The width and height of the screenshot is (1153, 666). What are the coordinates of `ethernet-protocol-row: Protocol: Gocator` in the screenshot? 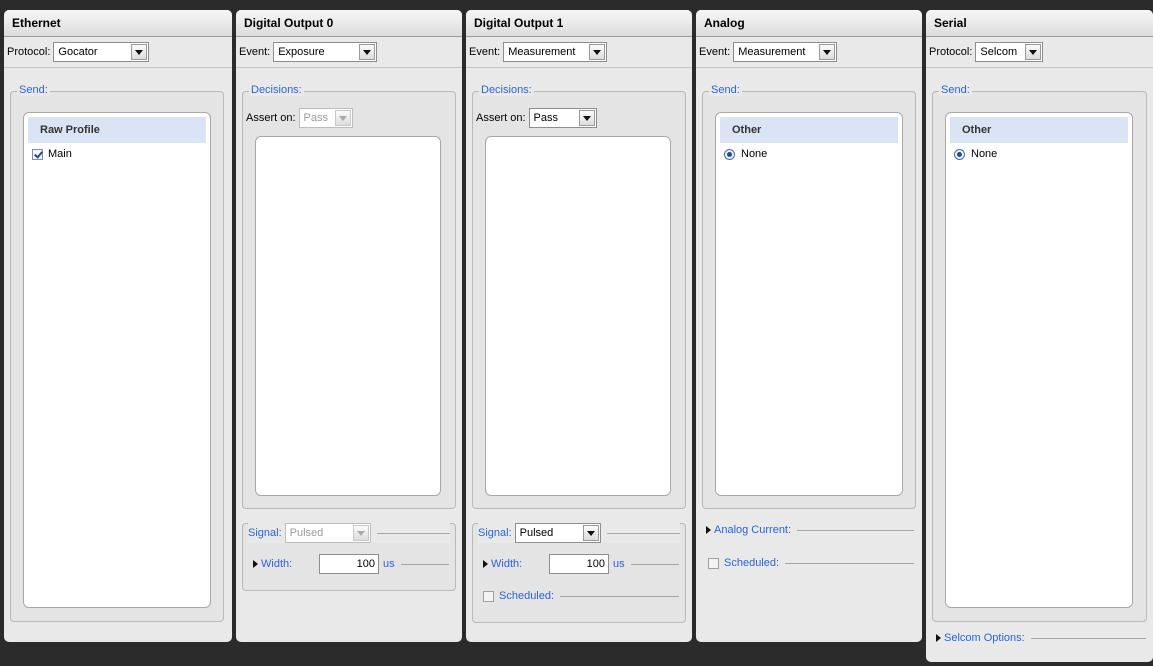 It's located at (118, 52).